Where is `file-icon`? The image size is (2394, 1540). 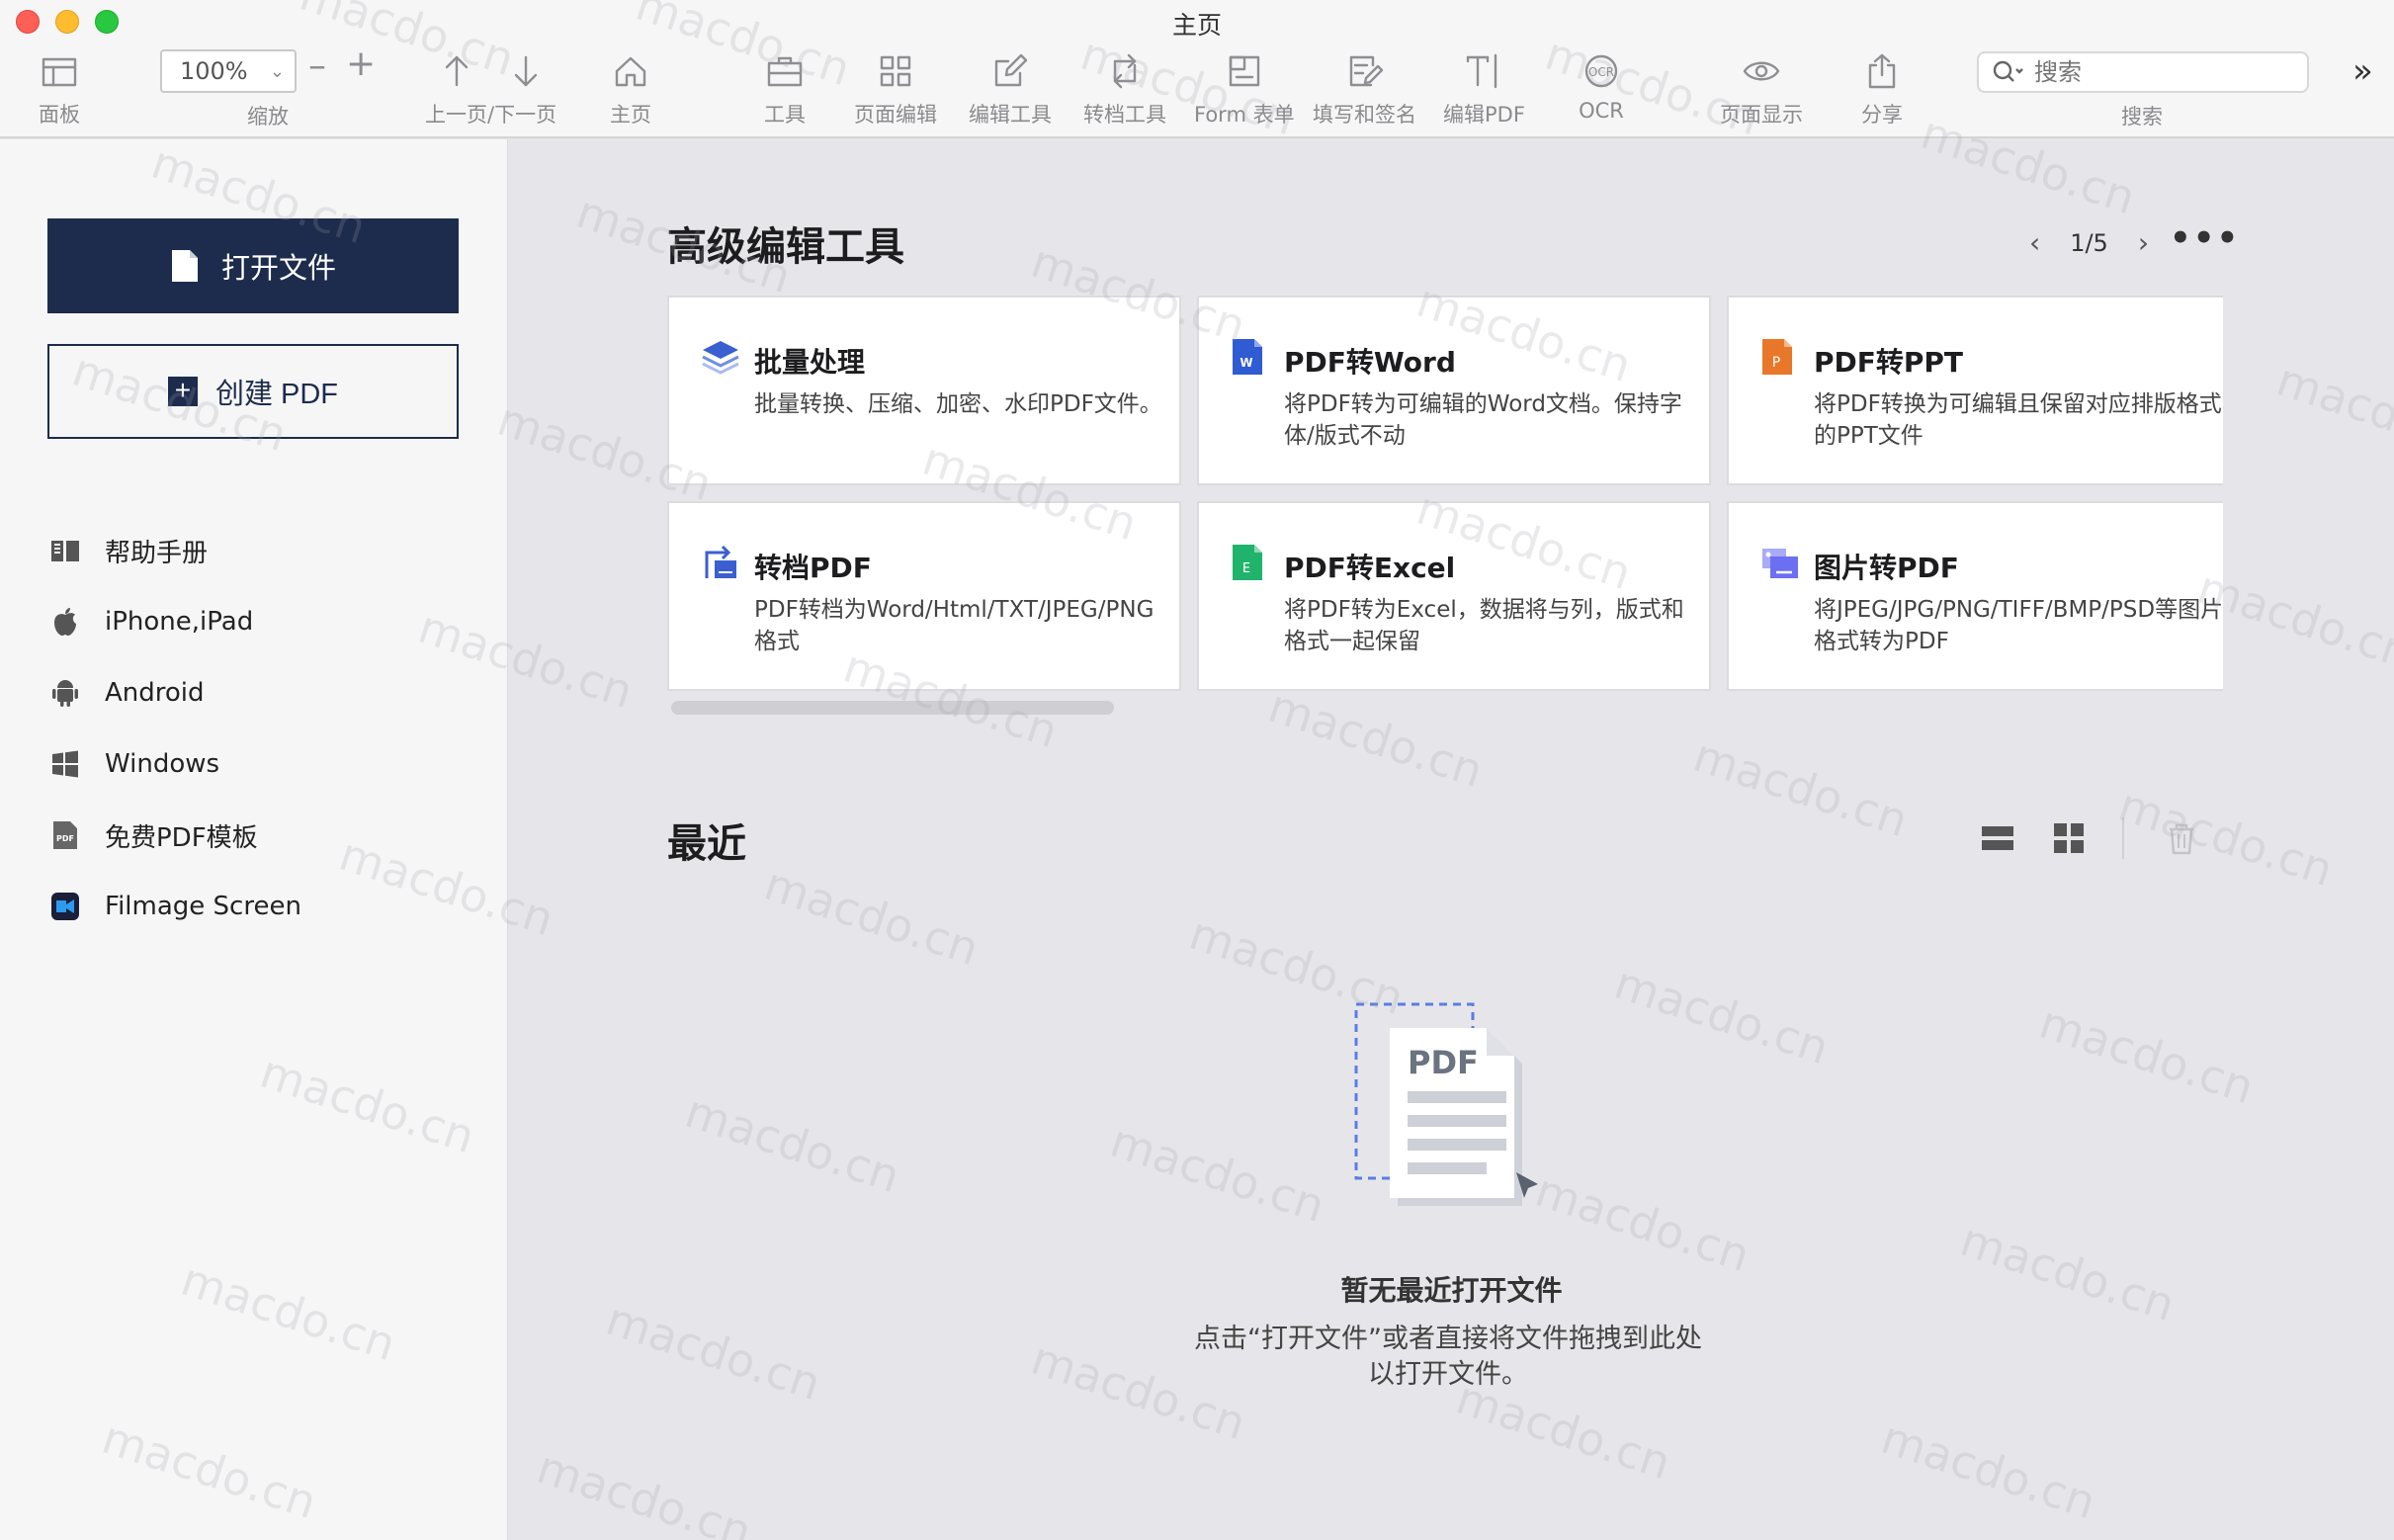 file-icon is located at coordinates (185, 266).